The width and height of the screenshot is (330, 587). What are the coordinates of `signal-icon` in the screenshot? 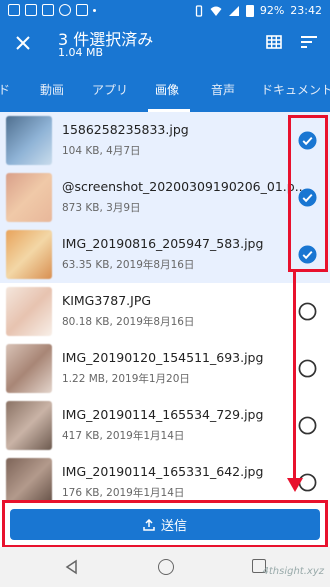 It's located at (233, 10).